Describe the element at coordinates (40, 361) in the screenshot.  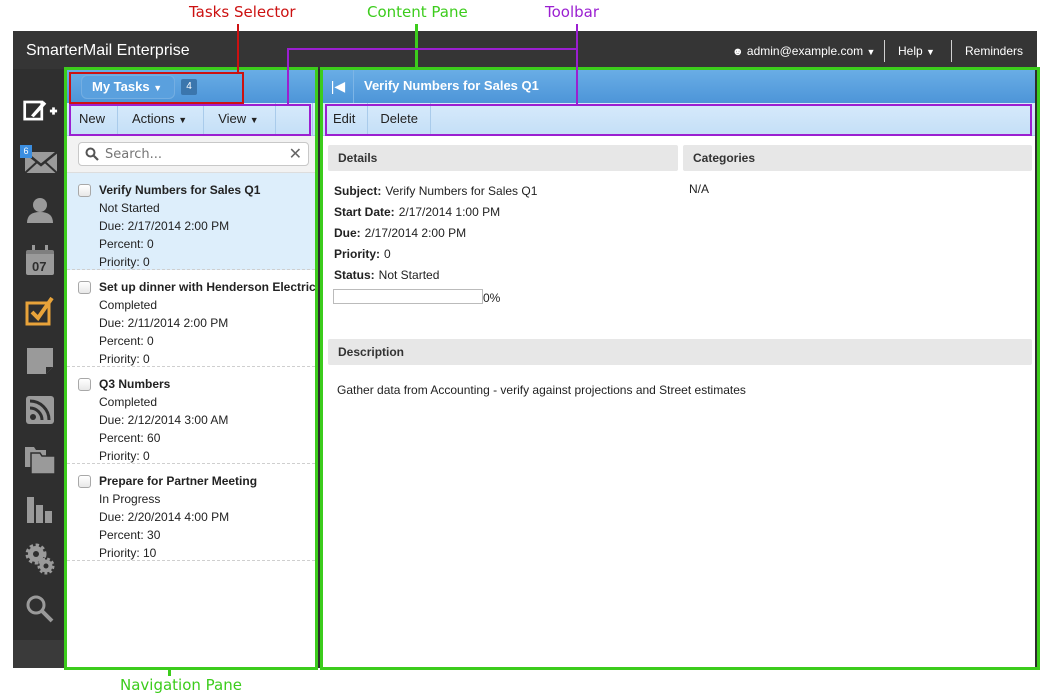
I see `notes-icon` at that location.